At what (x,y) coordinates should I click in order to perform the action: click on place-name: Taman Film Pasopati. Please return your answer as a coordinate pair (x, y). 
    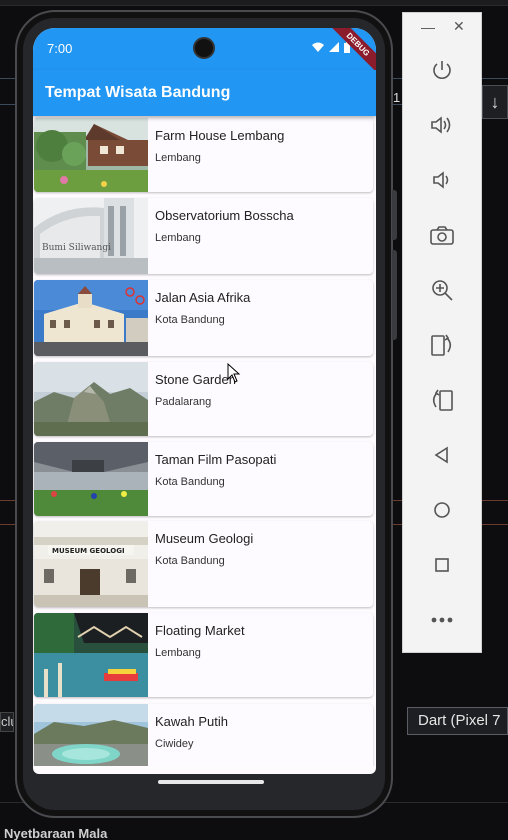
    Looking at the image, I should click on (216, 459).